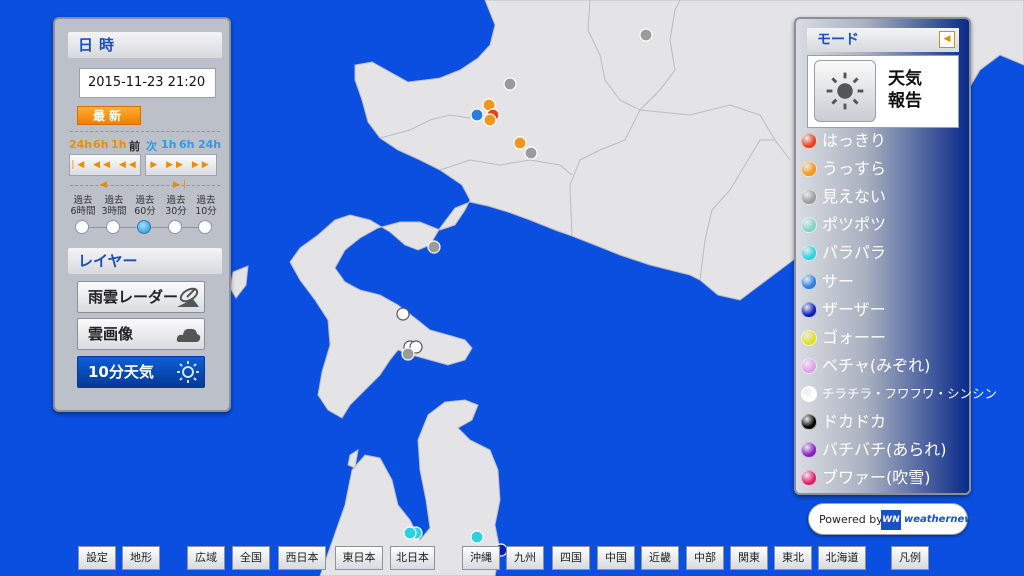 Image resolution: width=1024 pixels, height=576 pixels. Describe the element at coordinates (114, 206) in the screenshot. I see `past-3h-label: 過去 3時間` at that location.